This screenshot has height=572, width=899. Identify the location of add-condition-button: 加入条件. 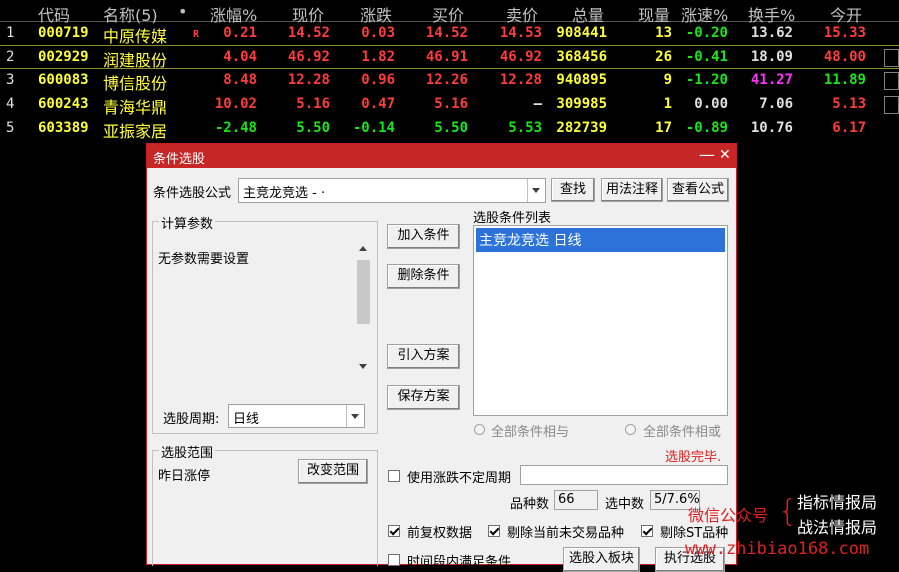
(423, 236).